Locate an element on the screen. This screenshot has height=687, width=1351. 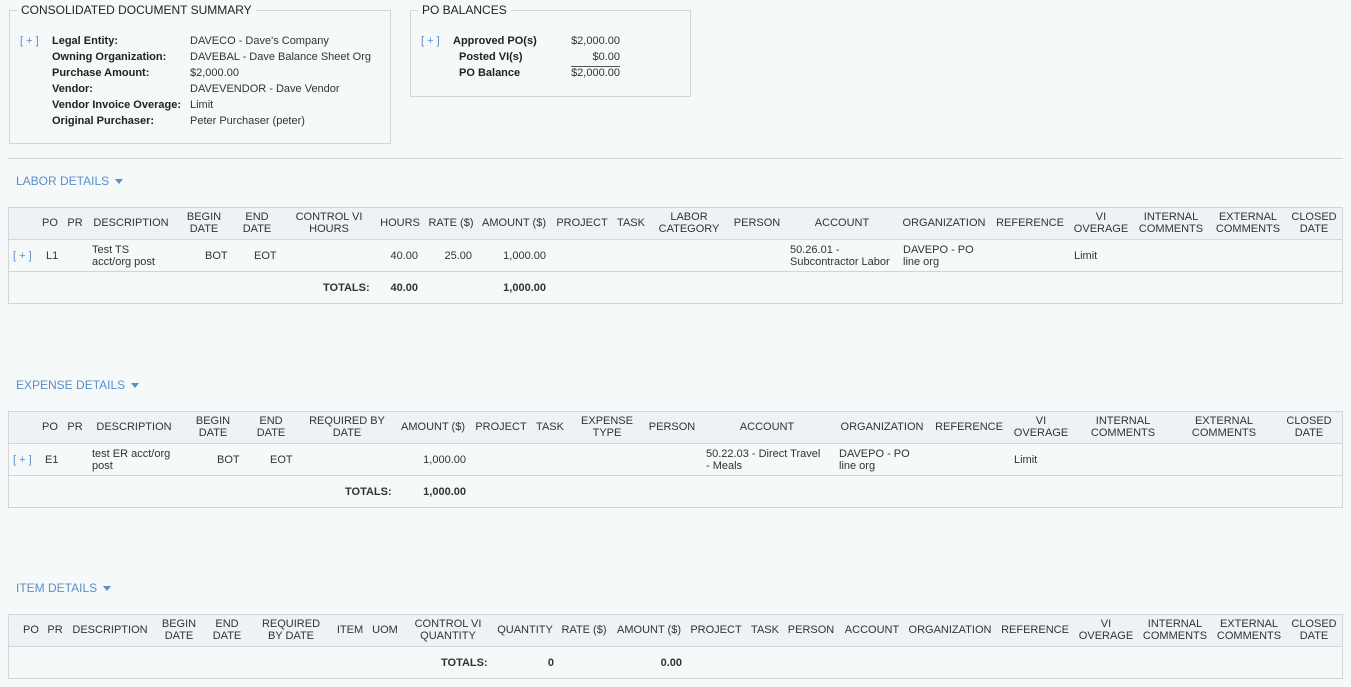
column-header: INTERNAL COMMENTS is located at coordinates (1171, 223).